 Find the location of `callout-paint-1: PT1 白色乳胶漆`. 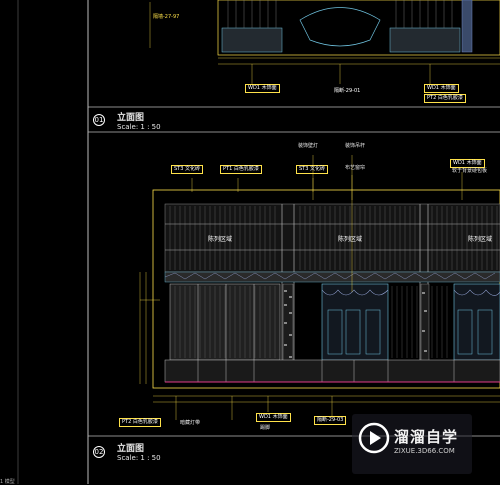

callout-paint-1: PT1 白色乳胶漆 is located at coordinates (241, 169).